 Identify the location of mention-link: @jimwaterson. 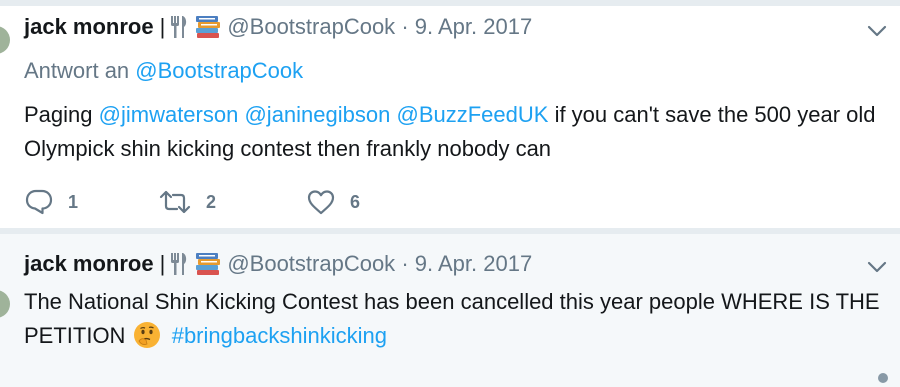
(169, 114).